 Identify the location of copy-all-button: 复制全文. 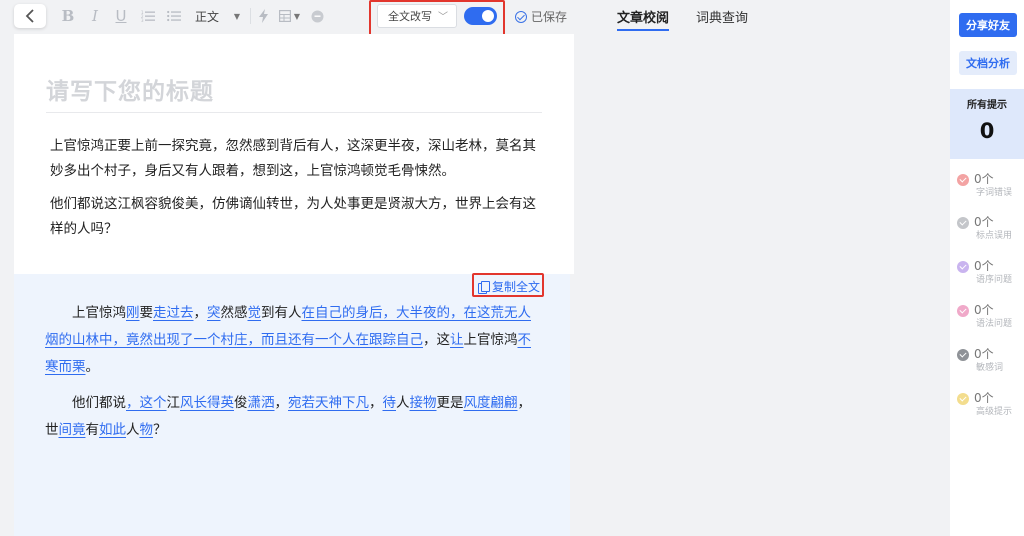
(509, 286).